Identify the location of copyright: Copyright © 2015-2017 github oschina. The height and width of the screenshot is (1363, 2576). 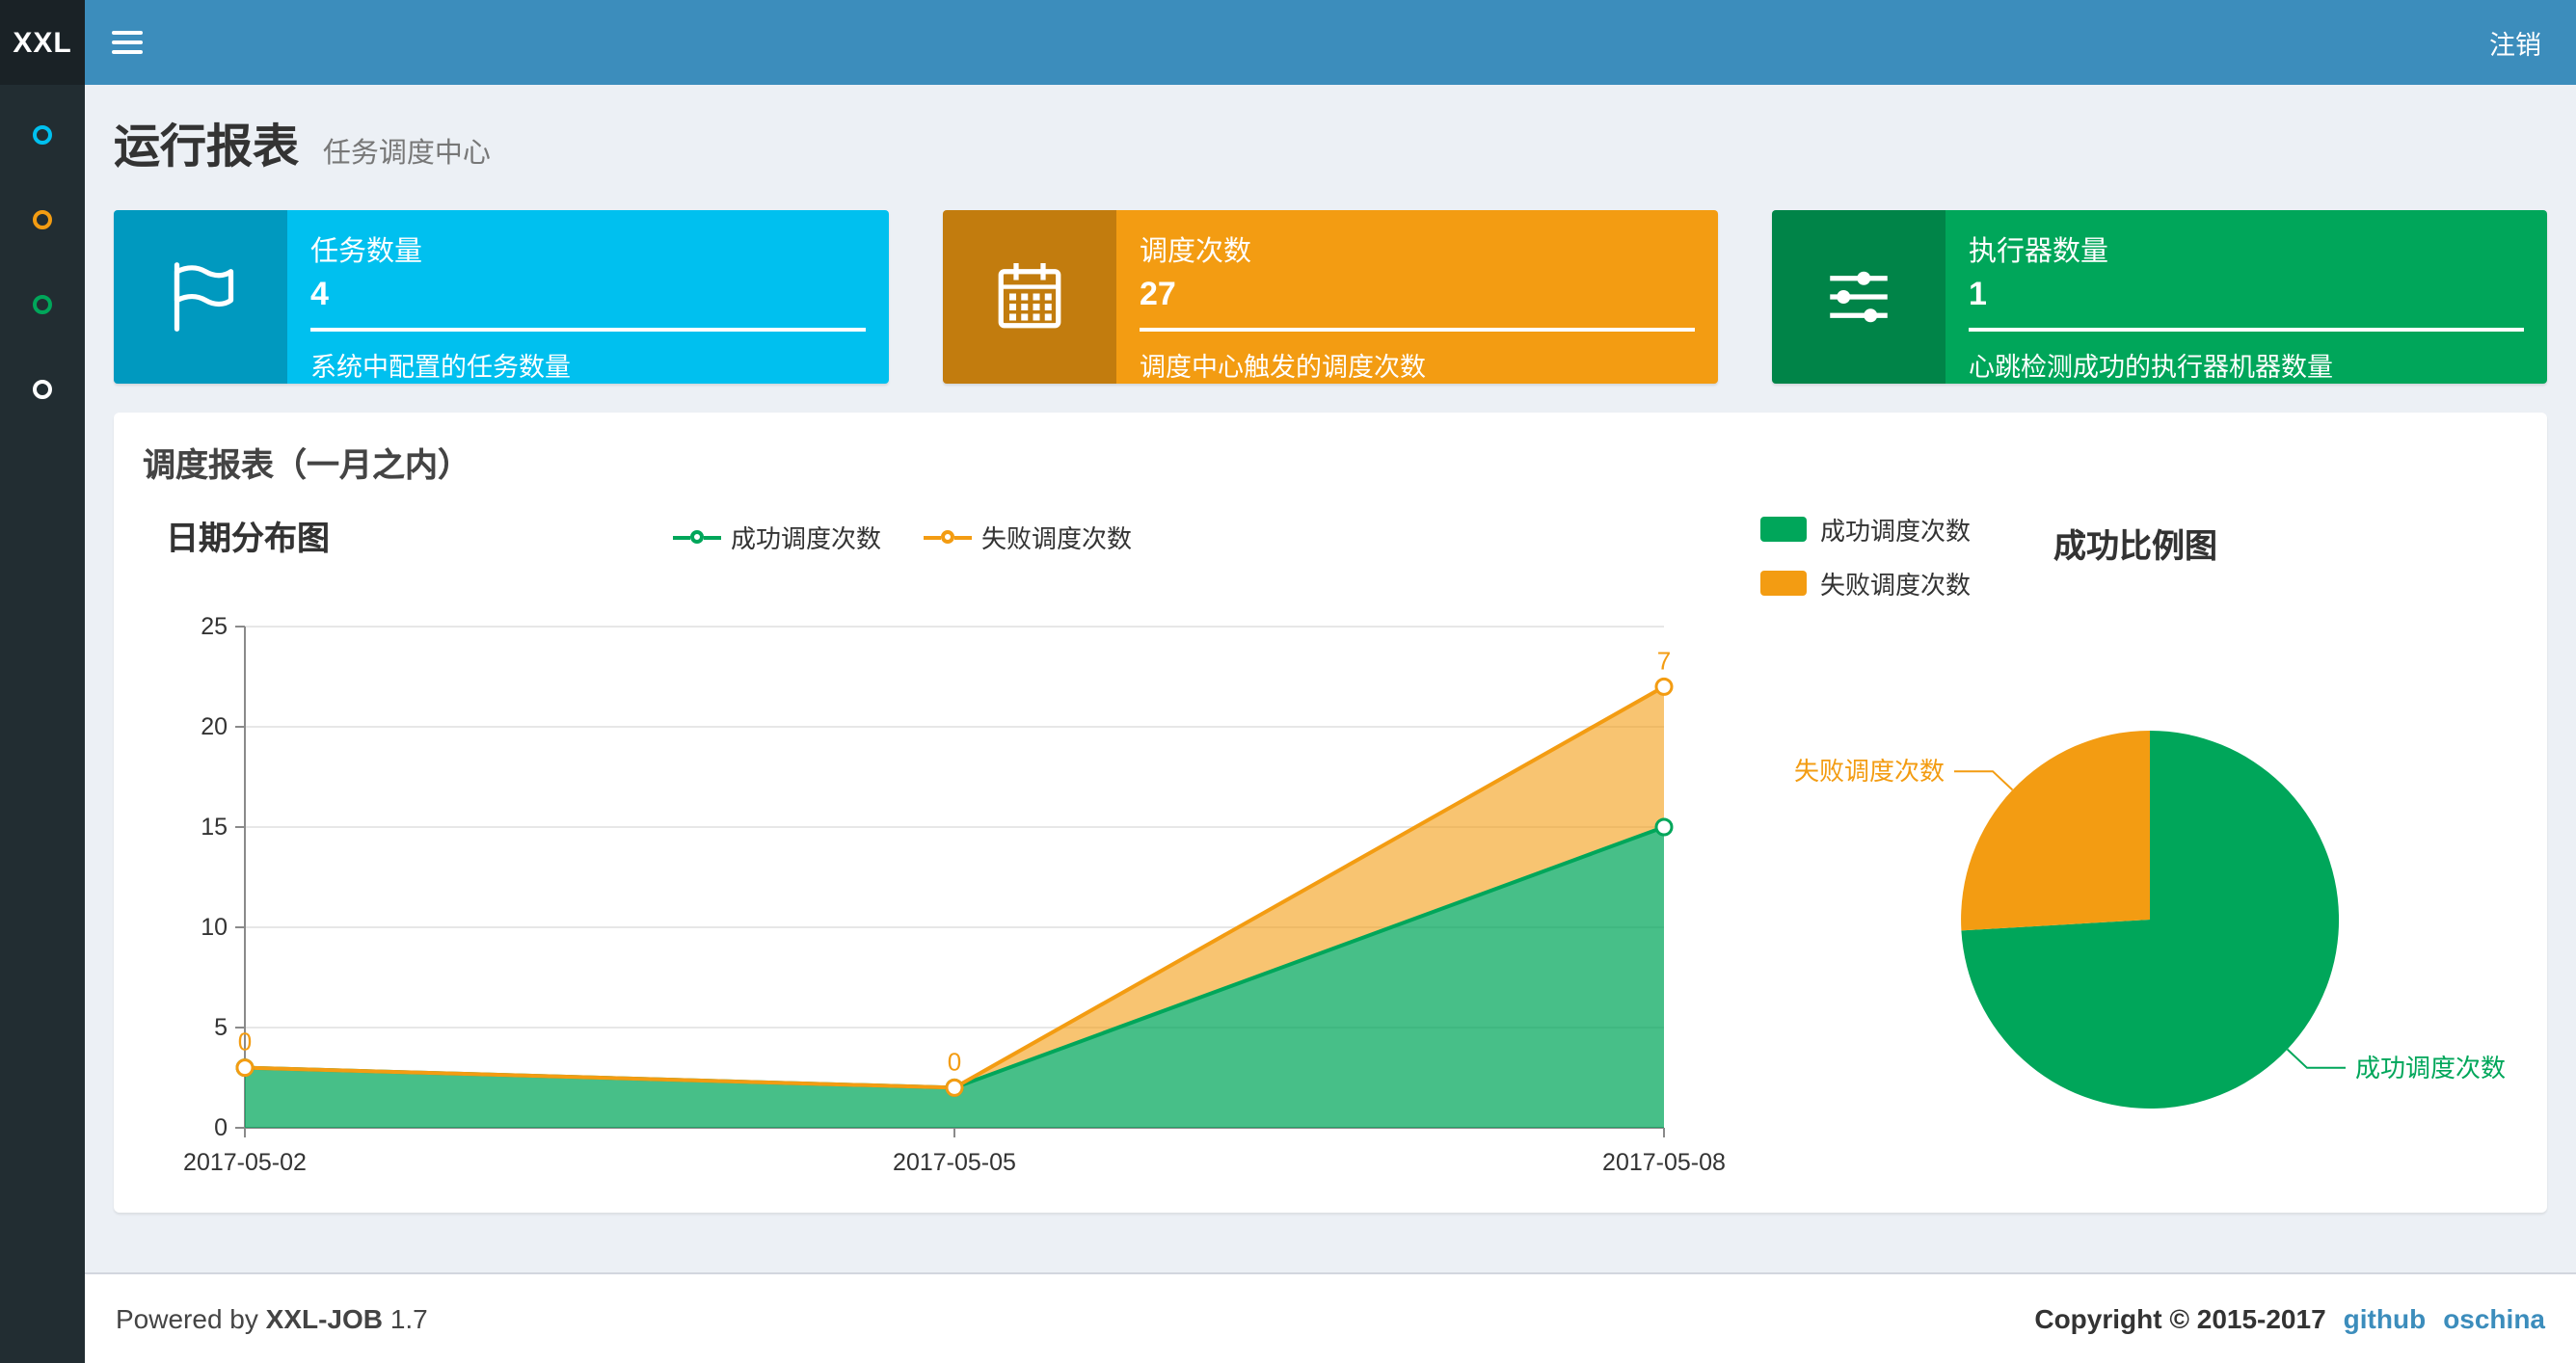
(2290, 1318).